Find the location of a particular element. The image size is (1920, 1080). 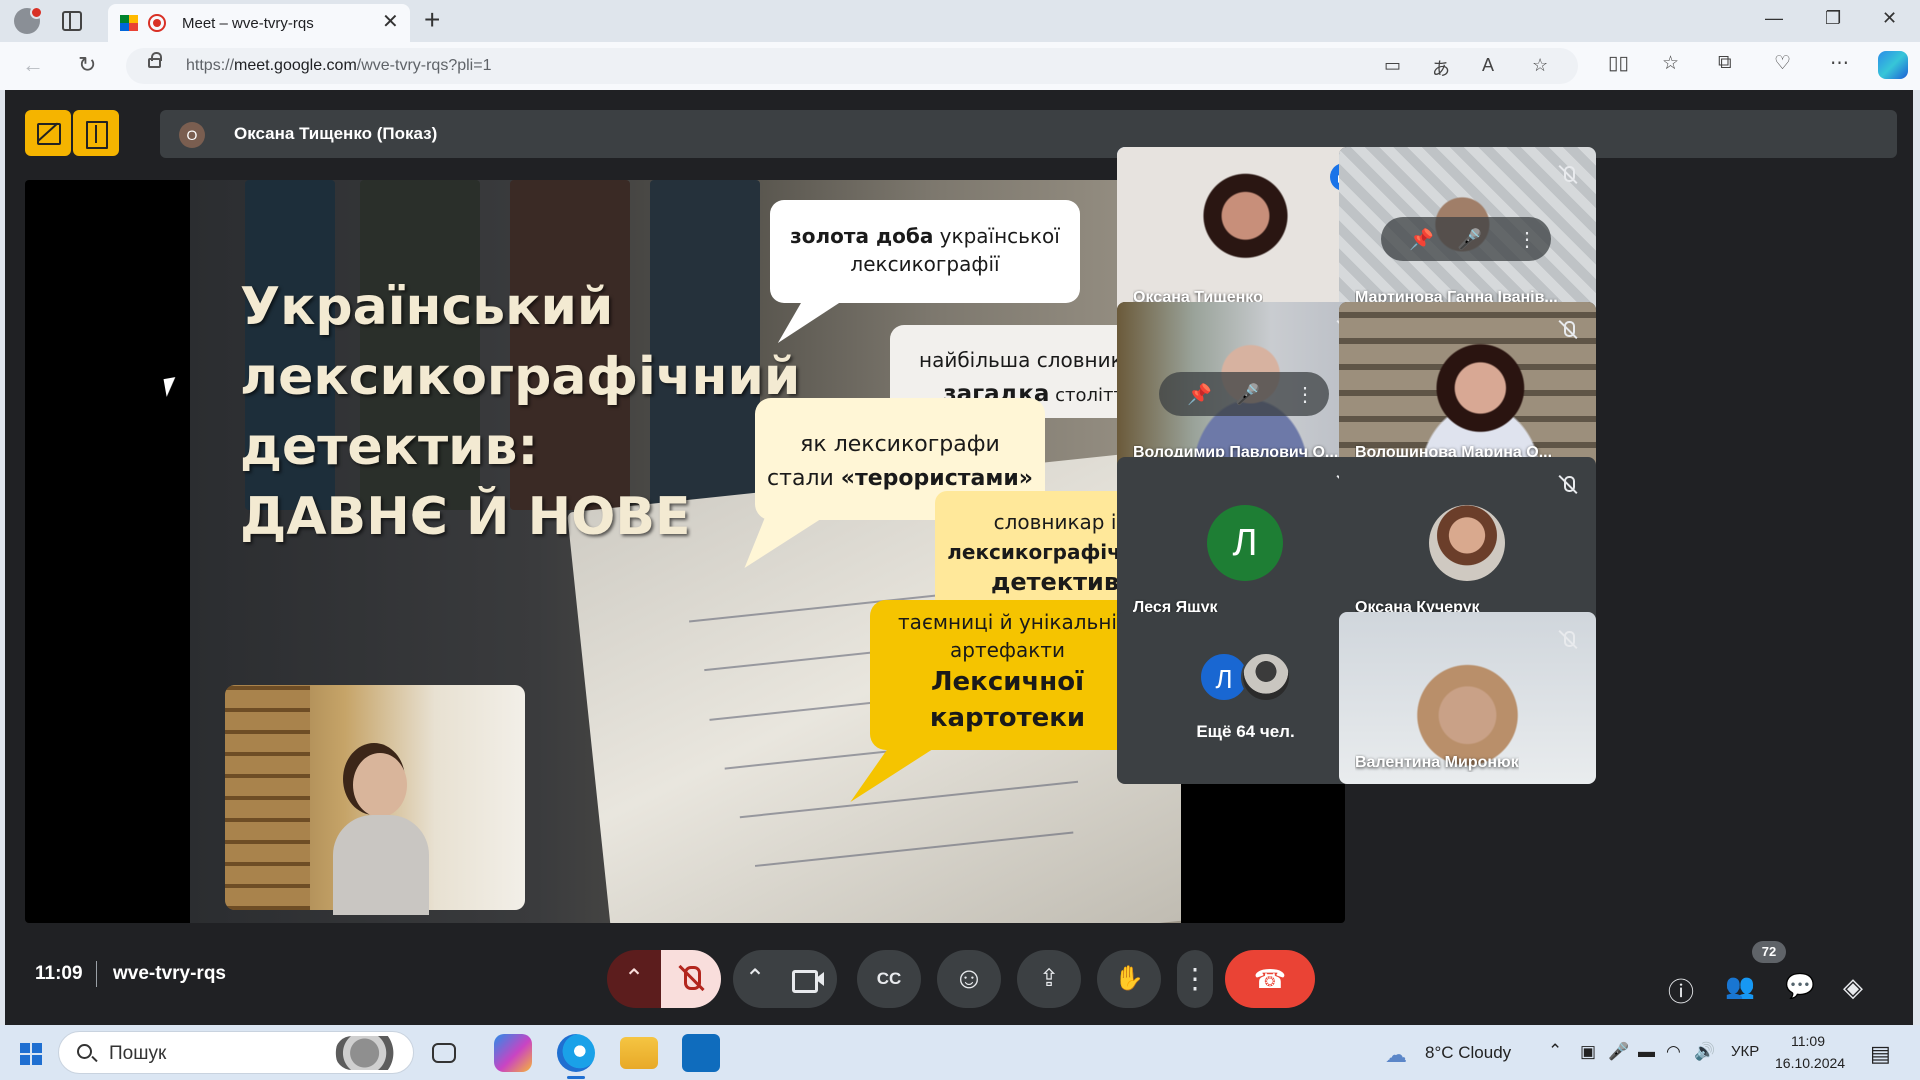

search-highlight-icon is located at coordinates (372, 1053).